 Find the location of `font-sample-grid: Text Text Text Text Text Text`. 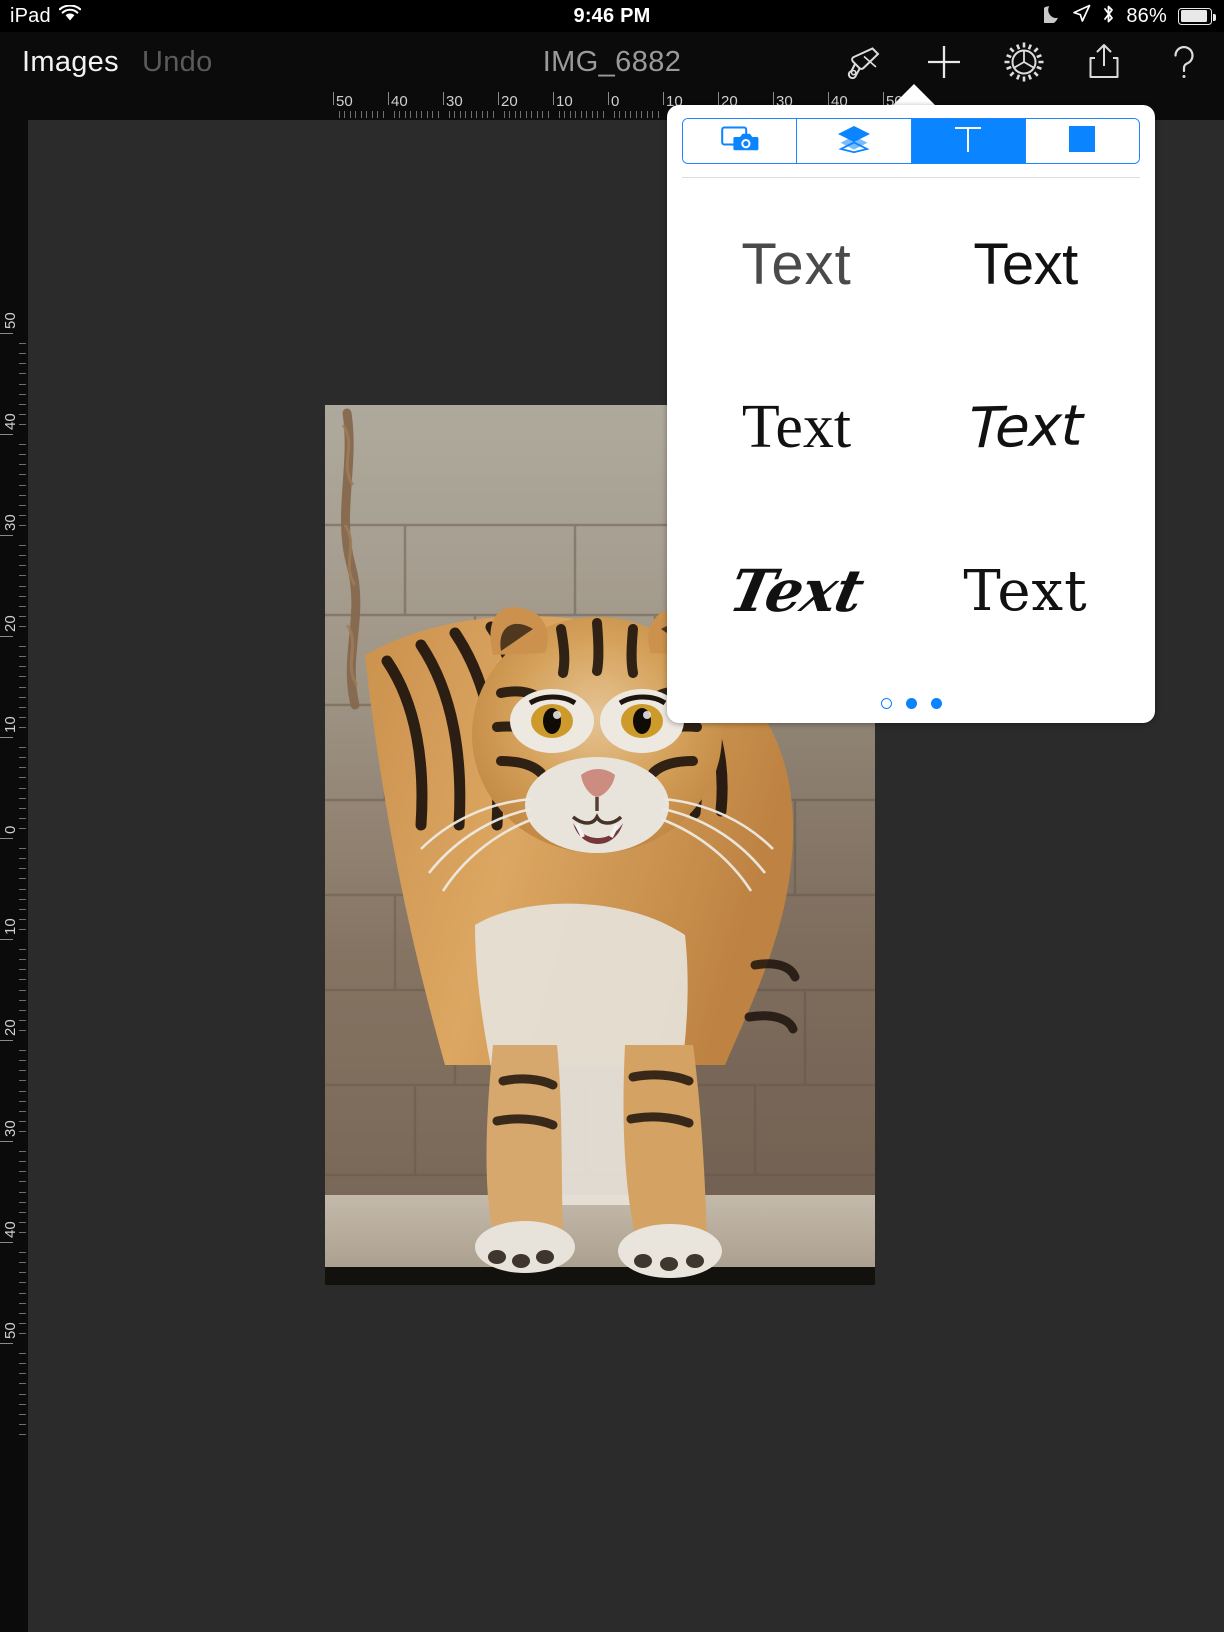

font-sample-grid: Text Text Text Text Text Text is located at coordinates (911, 428).